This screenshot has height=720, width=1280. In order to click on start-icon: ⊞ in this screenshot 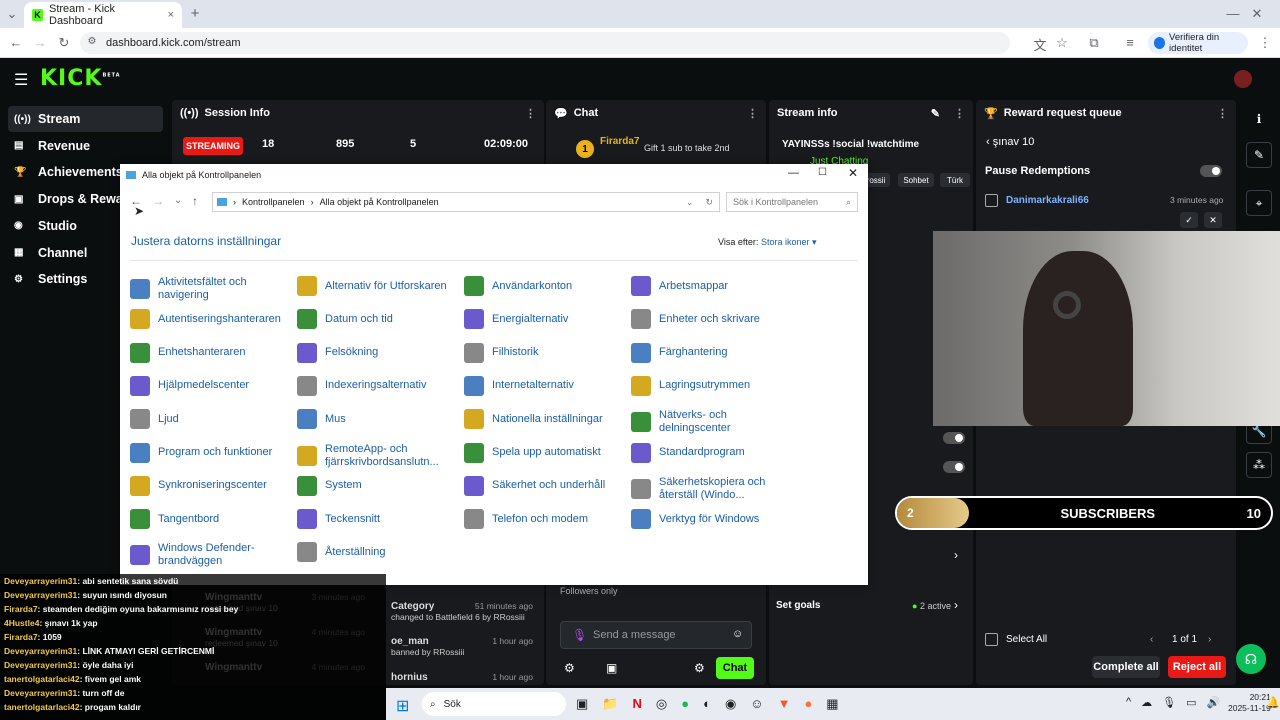, I will do `click(402, 706)`.